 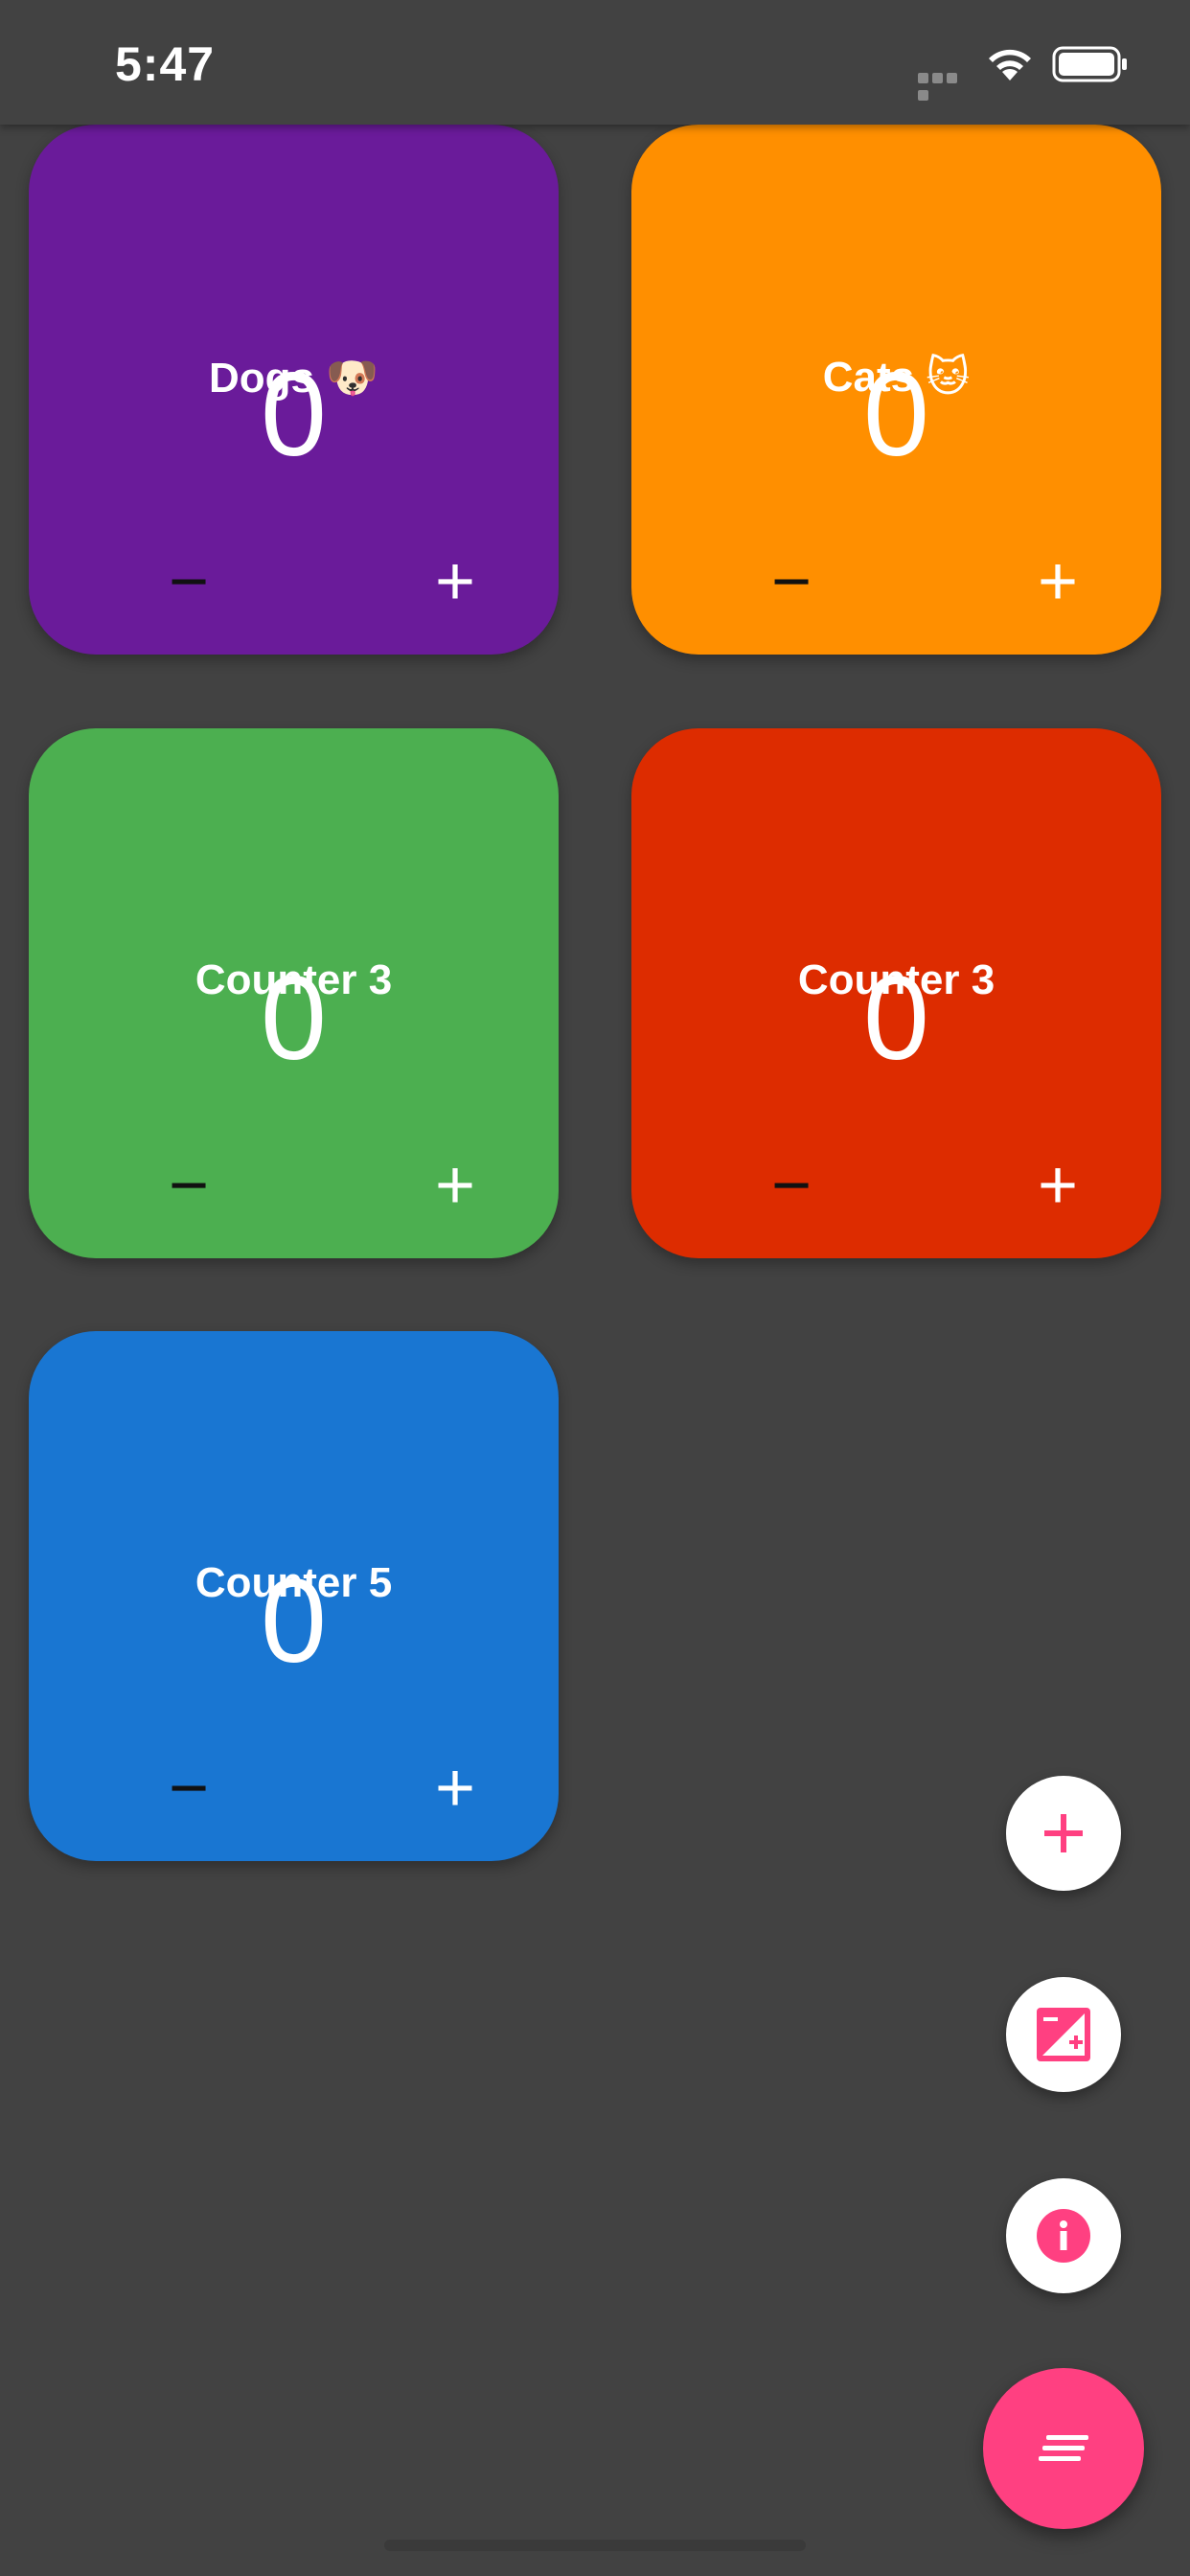 I want to click on counter-card-dogs: Dogs 🐶 0 − +, so click(x=294, y=390).